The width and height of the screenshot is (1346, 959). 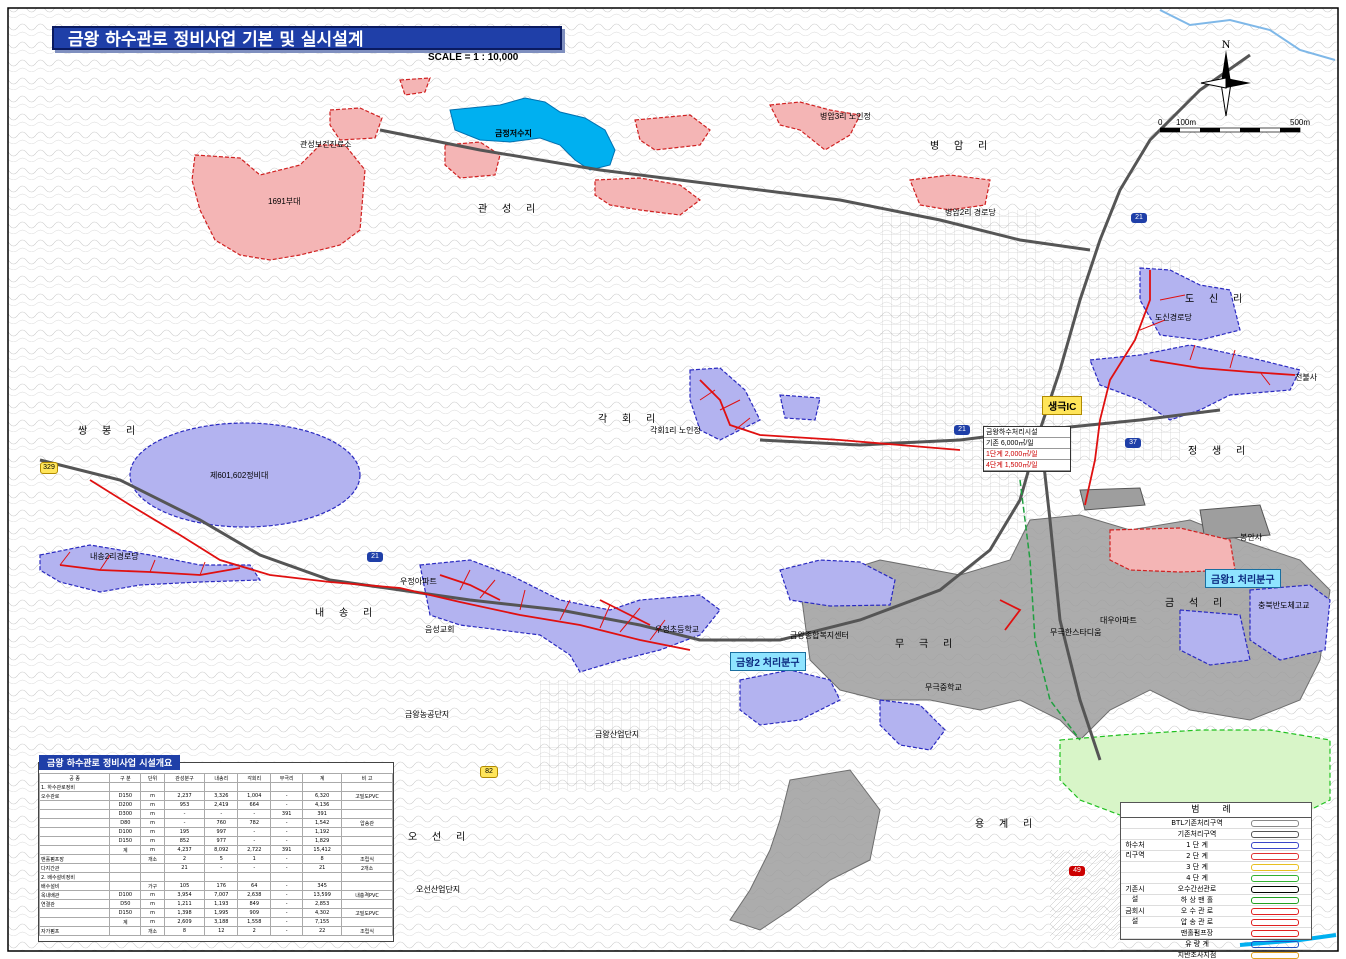 I want to click on legend-label: BTL기존처리구역, so click(x=1197, y=823).